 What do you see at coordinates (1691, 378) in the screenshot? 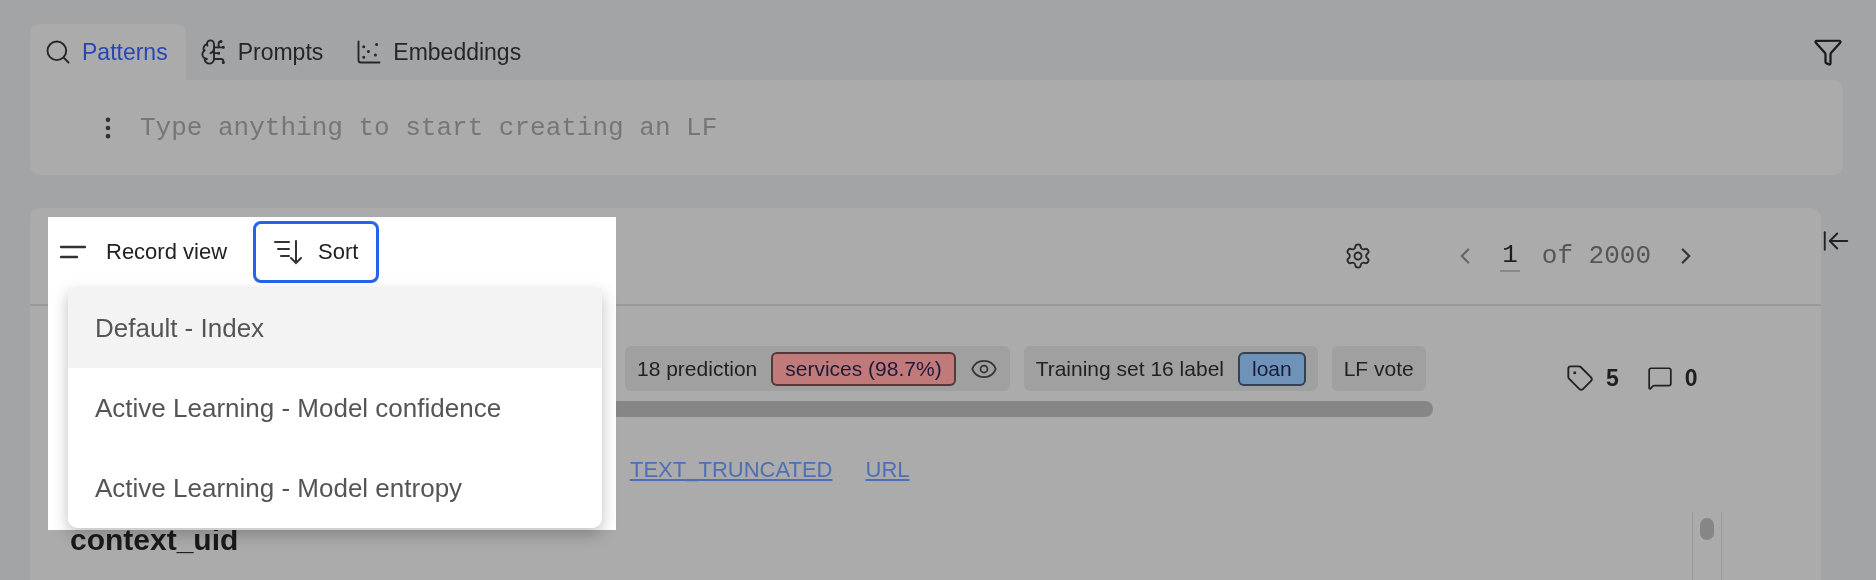
I see `comment-count: 0` at bounding box center [1691, 378].